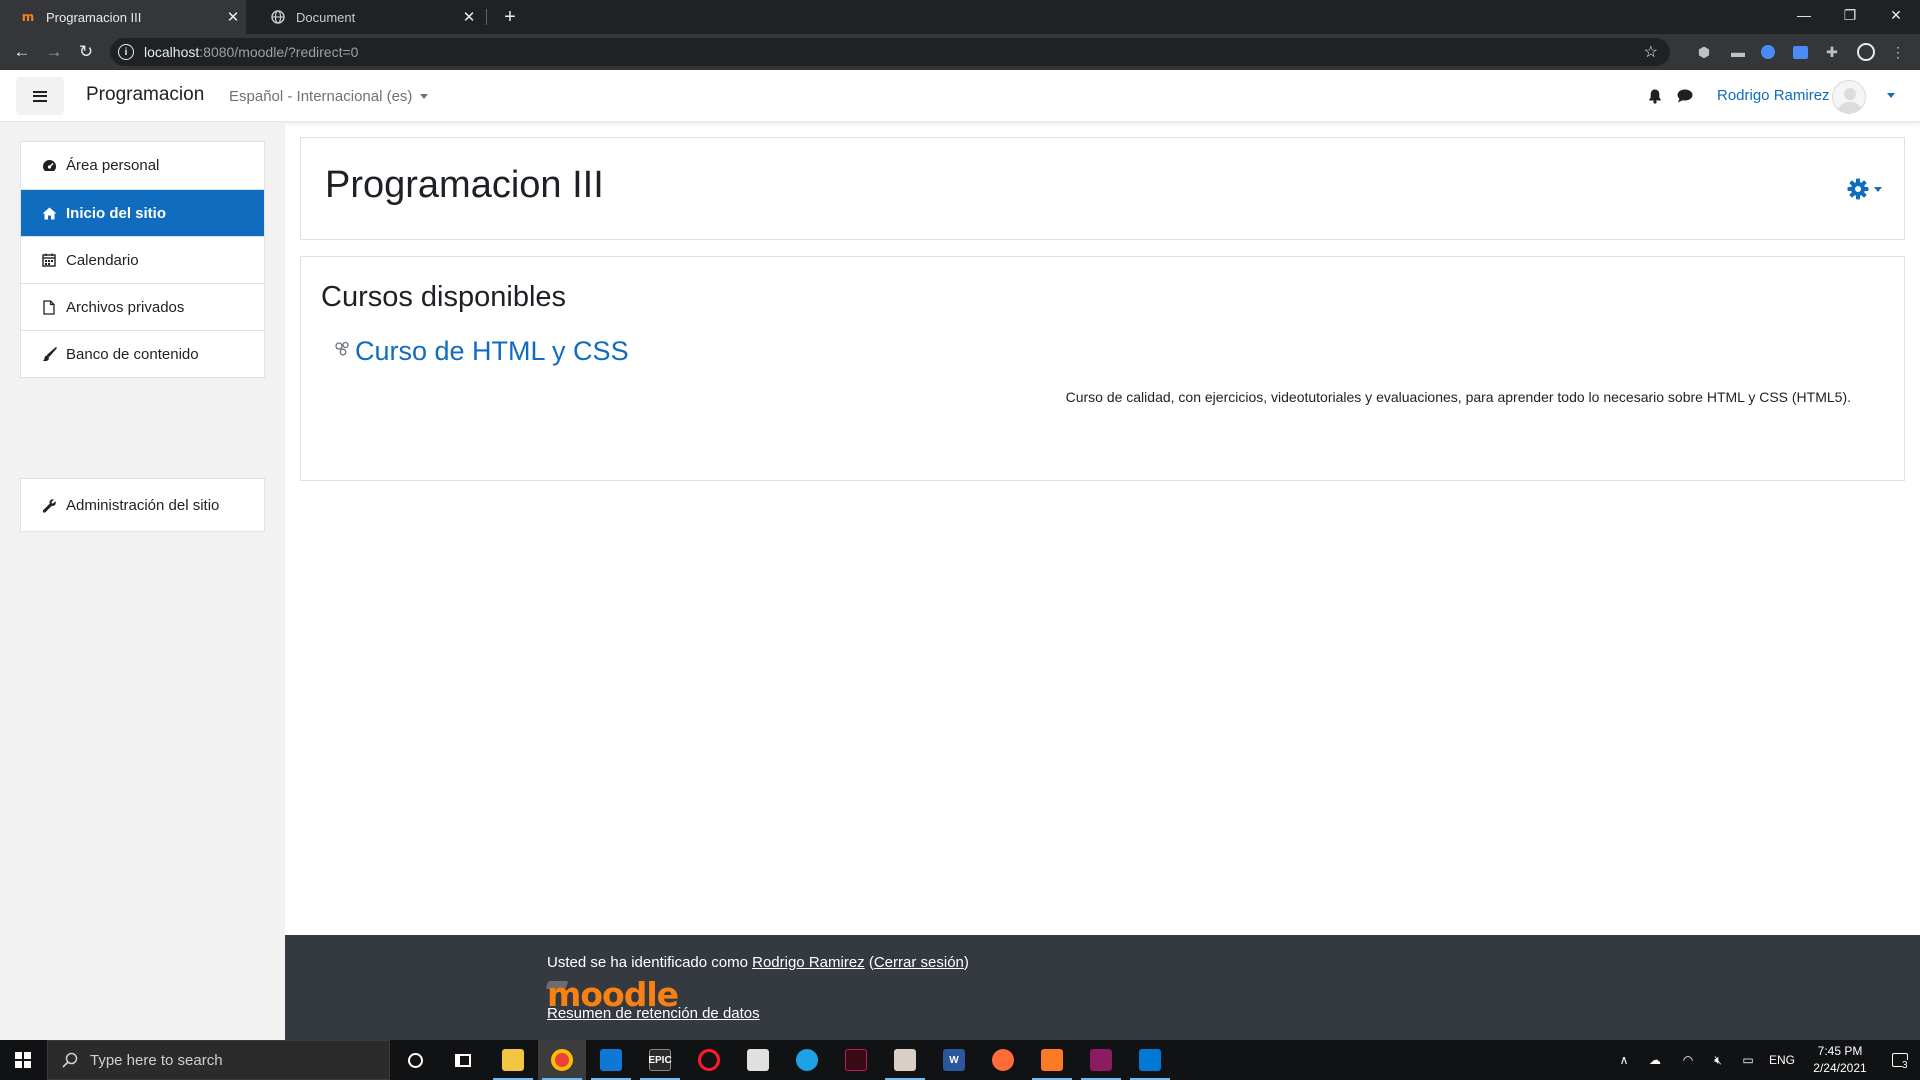 The width and height of the screenshot is (1920, 1080). I want to click on battery-icon: ▭, so click(1748, 1060).